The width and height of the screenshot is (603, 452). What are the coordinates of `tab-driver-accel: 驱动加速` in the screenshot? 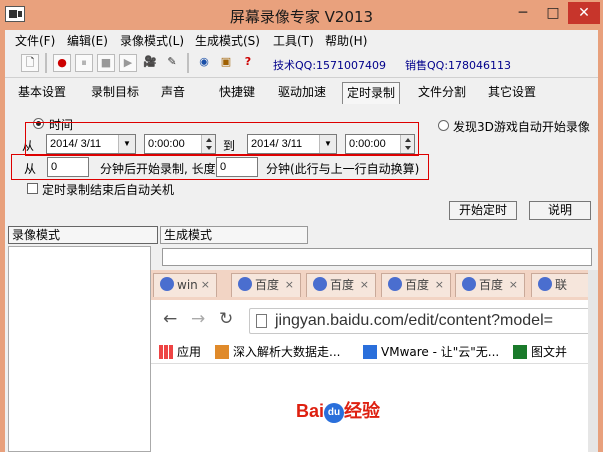 It's located at (302, 93).